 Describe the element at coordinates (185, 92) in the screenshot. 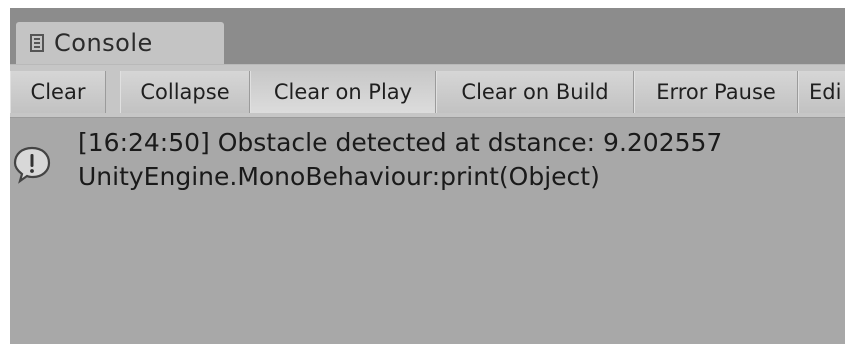

I see `collapse-button: Collapse` at that location.